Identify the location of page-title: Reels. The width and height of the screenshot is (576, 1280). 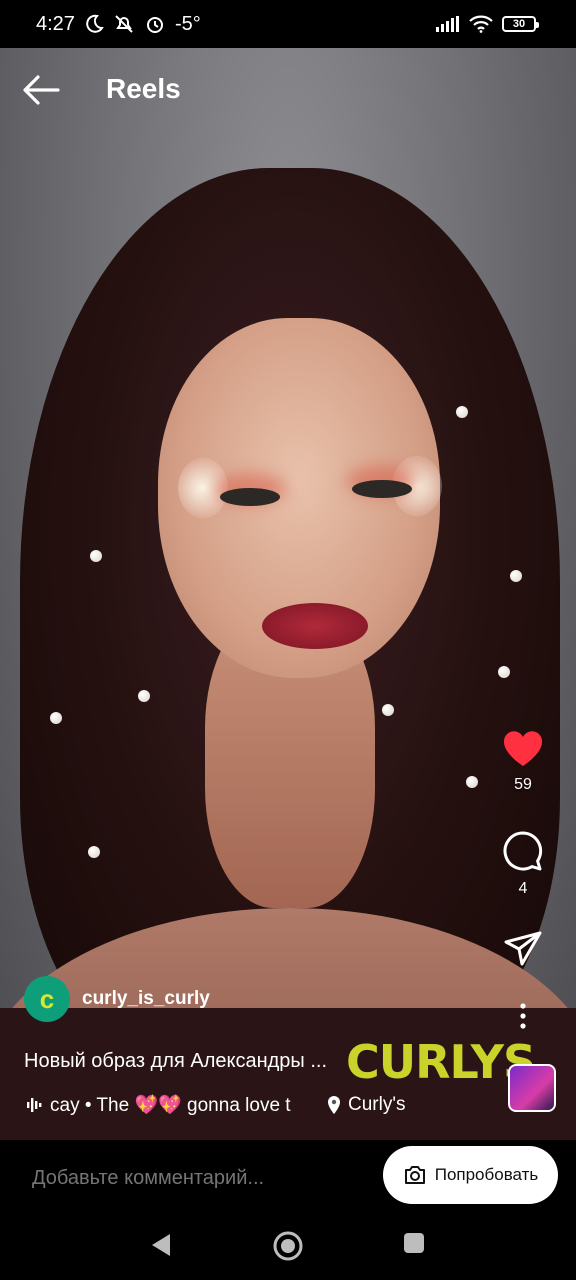
(143, 88).